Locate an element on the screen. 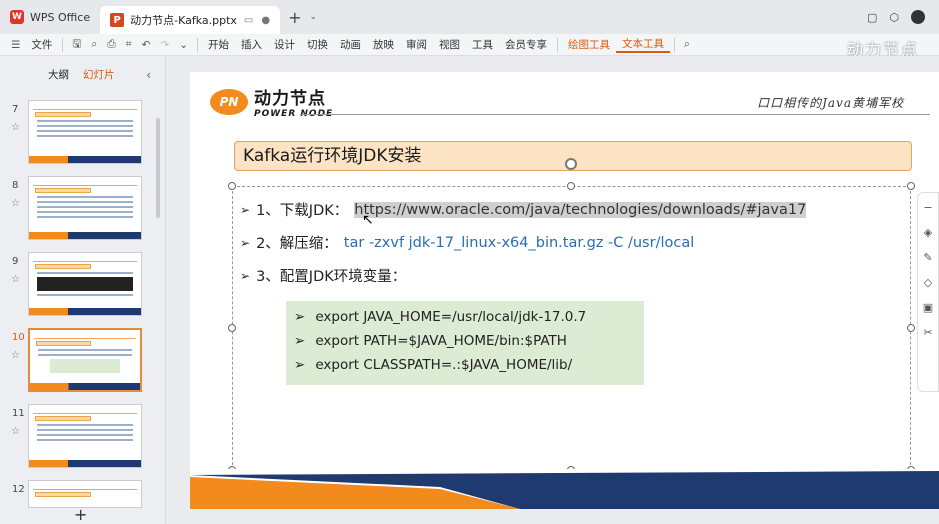  bullet-step-3: ➢ 3、配置JDK环境变量： is located at coordinates (323, 275).